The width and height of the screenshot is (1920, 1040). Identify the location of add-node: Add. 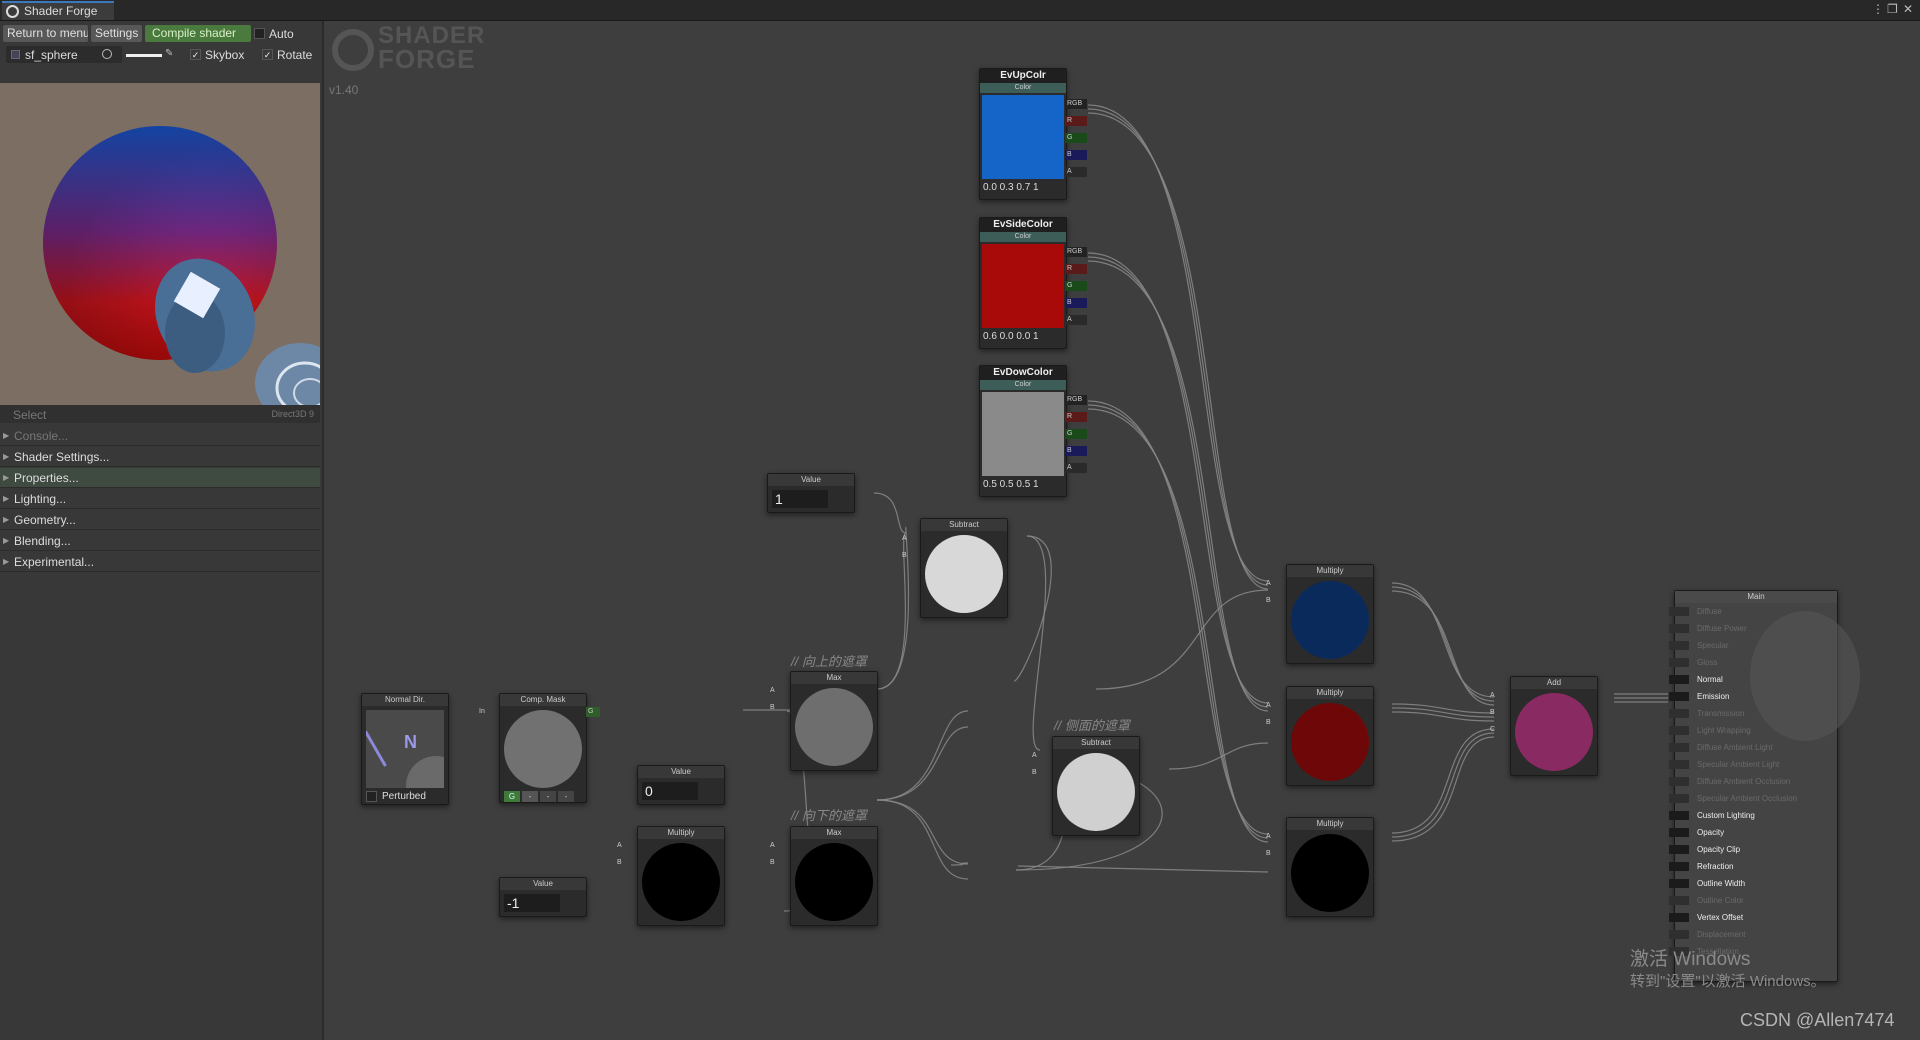
(1554, 726).